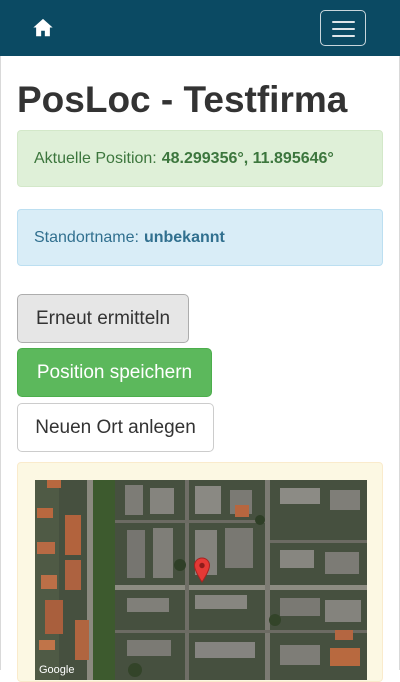 This screenshot has height=682, width=400. I want to click on home-button, so click(43, 28).